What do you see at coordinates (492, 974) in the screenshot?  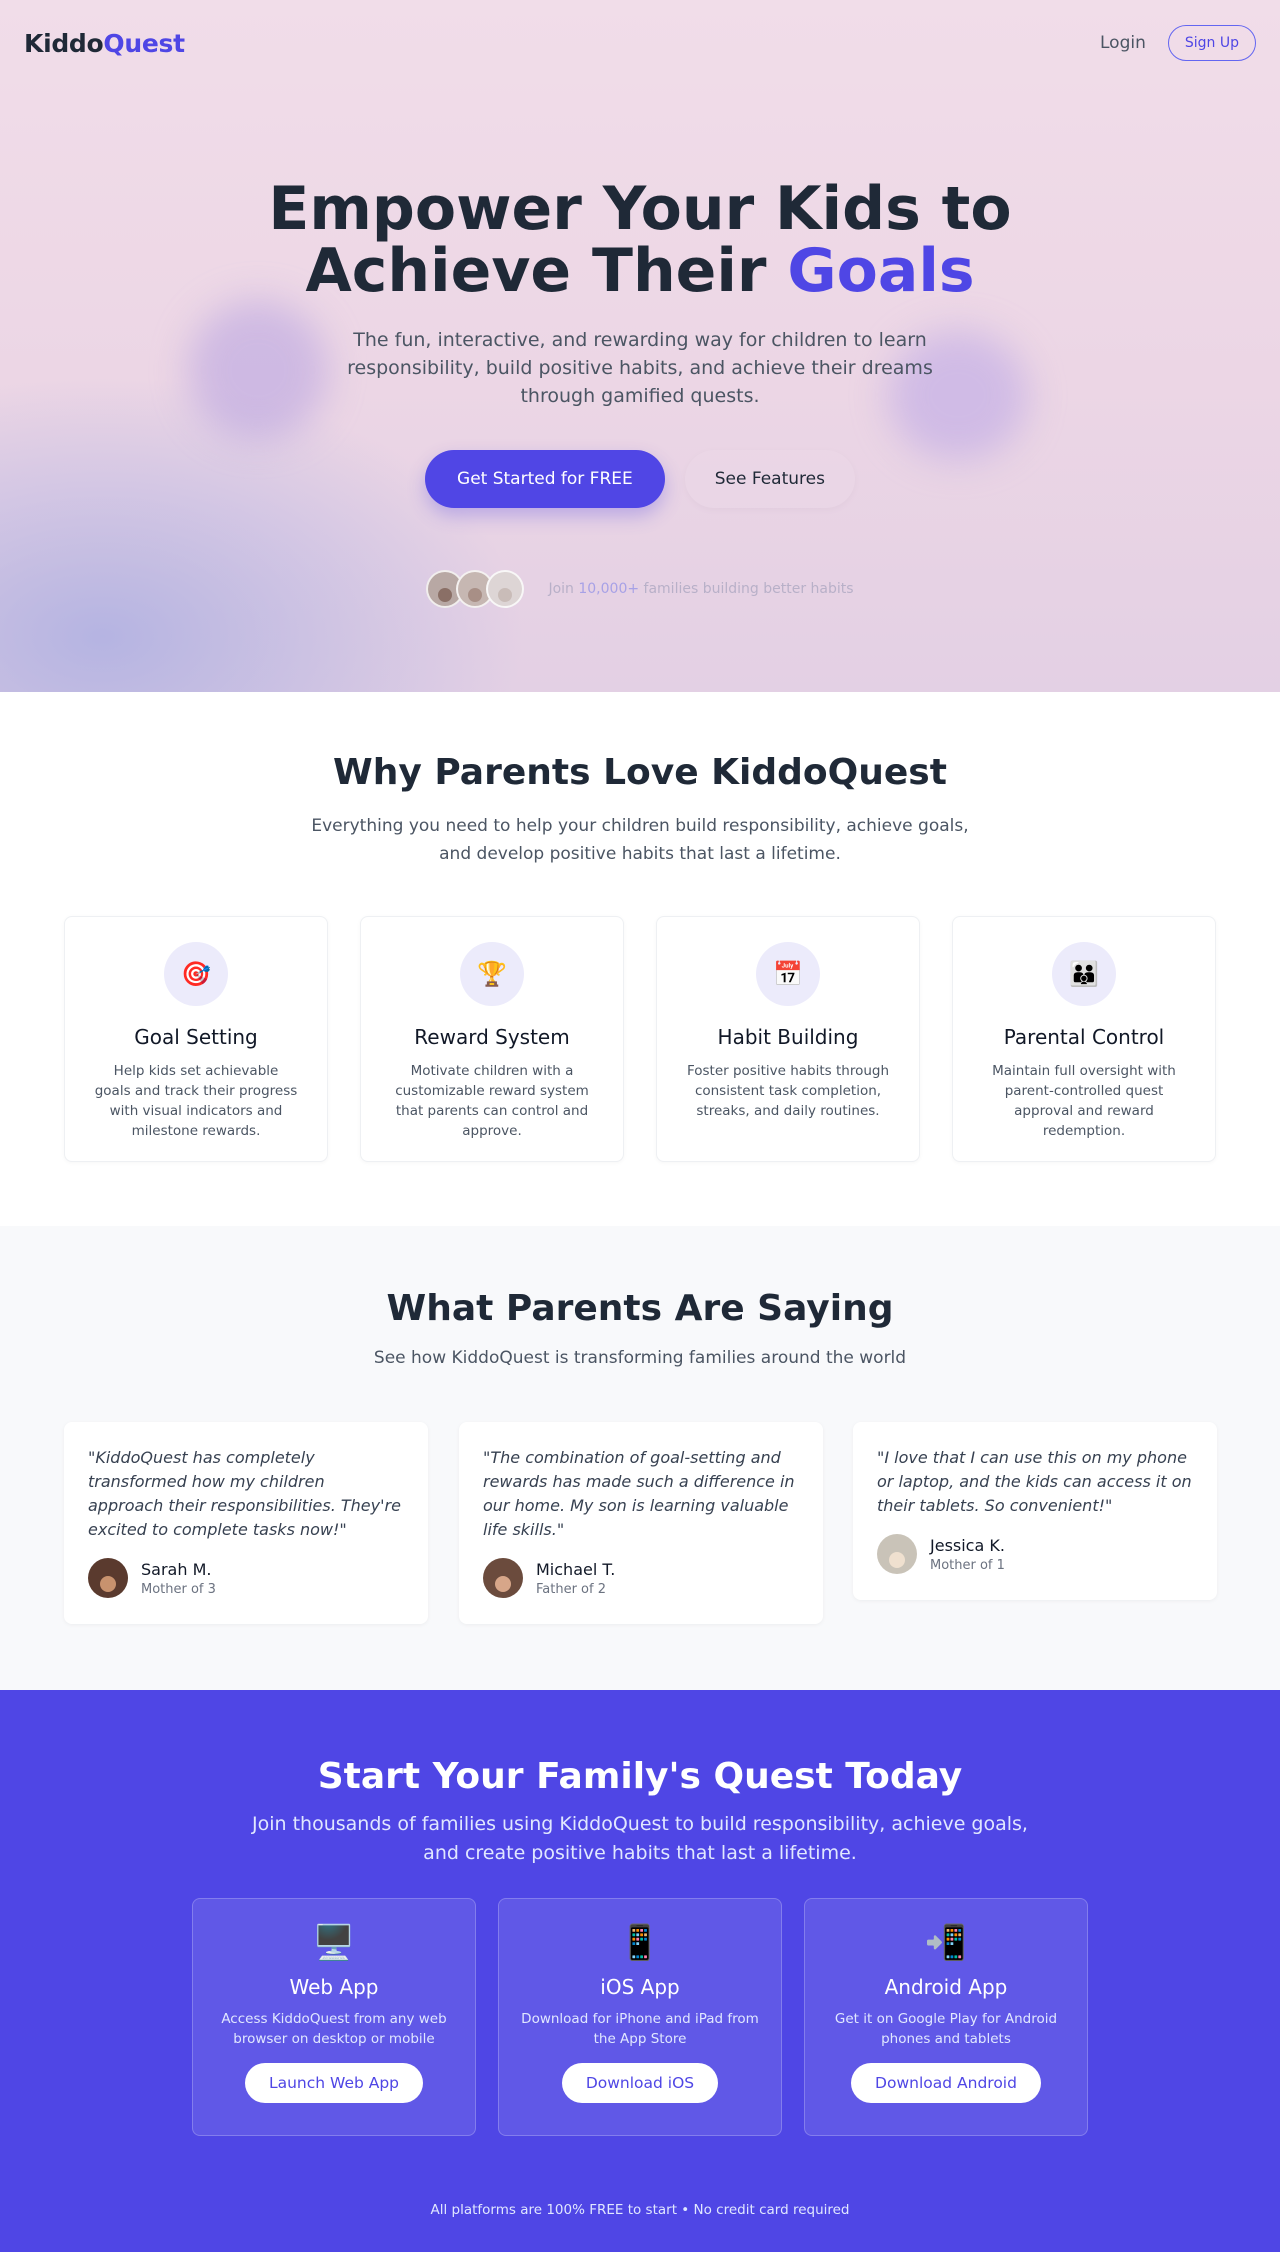 I see `trophy-icon: 🏆` at bounding box center [492, 974].